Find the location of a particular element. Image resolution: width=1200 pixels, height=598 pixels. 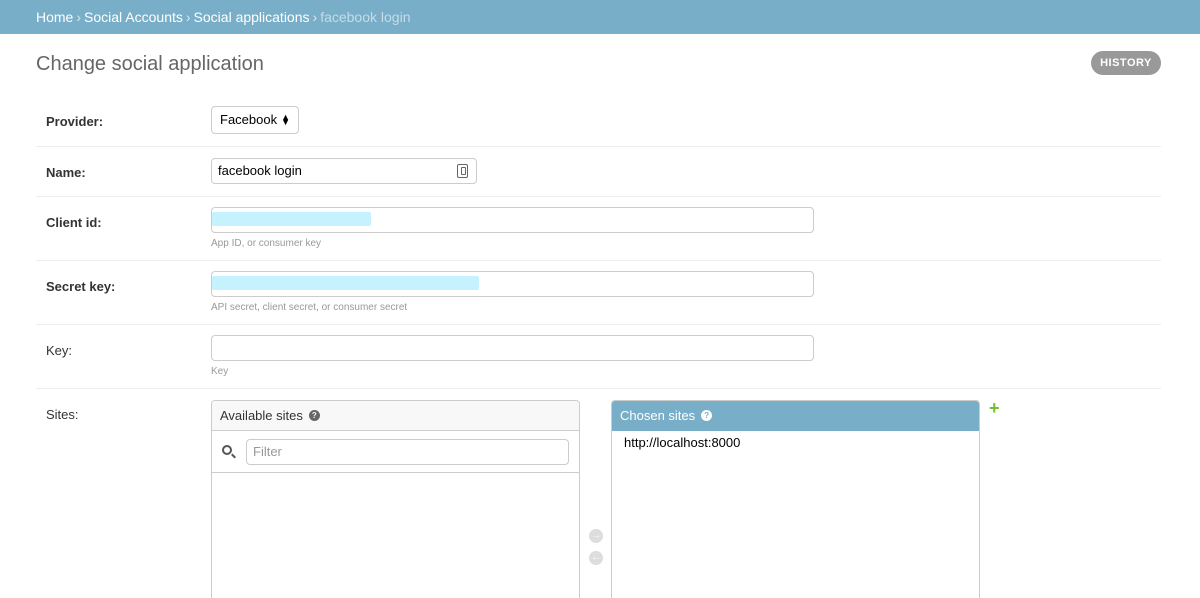

name-input: facebook login is located at coordinates (344, 171).